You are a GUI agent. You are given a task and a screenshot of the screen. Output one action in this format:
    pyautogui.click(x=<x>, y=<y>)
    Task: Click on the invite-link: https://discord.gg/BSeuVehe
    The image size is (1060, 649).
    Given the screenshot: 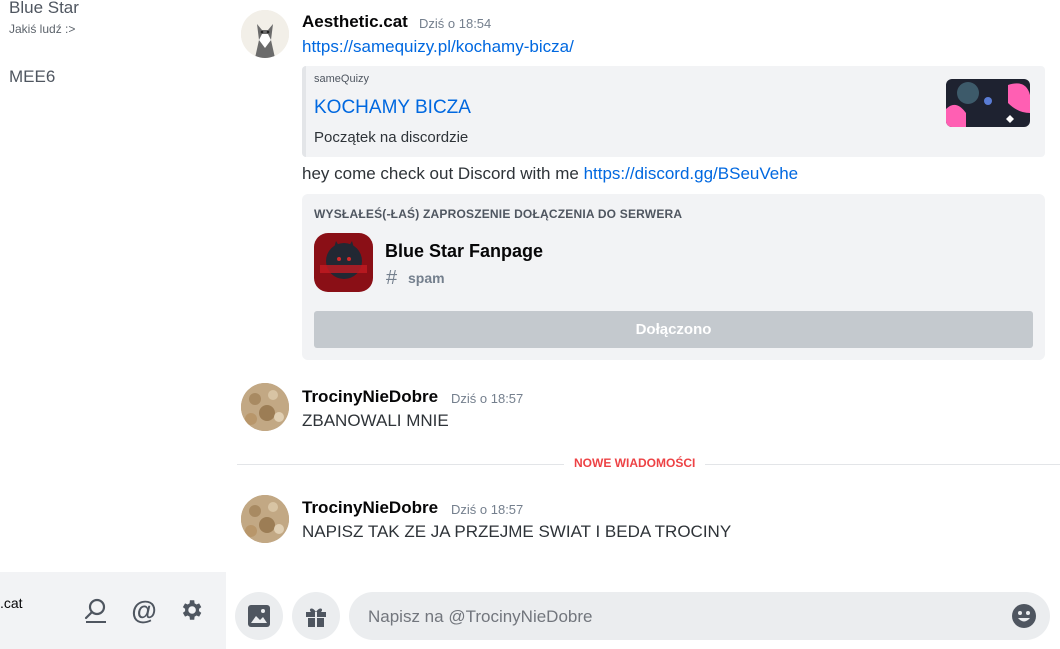 What is the action you would take?
    pyautogui.click(x=691, y=173)
    